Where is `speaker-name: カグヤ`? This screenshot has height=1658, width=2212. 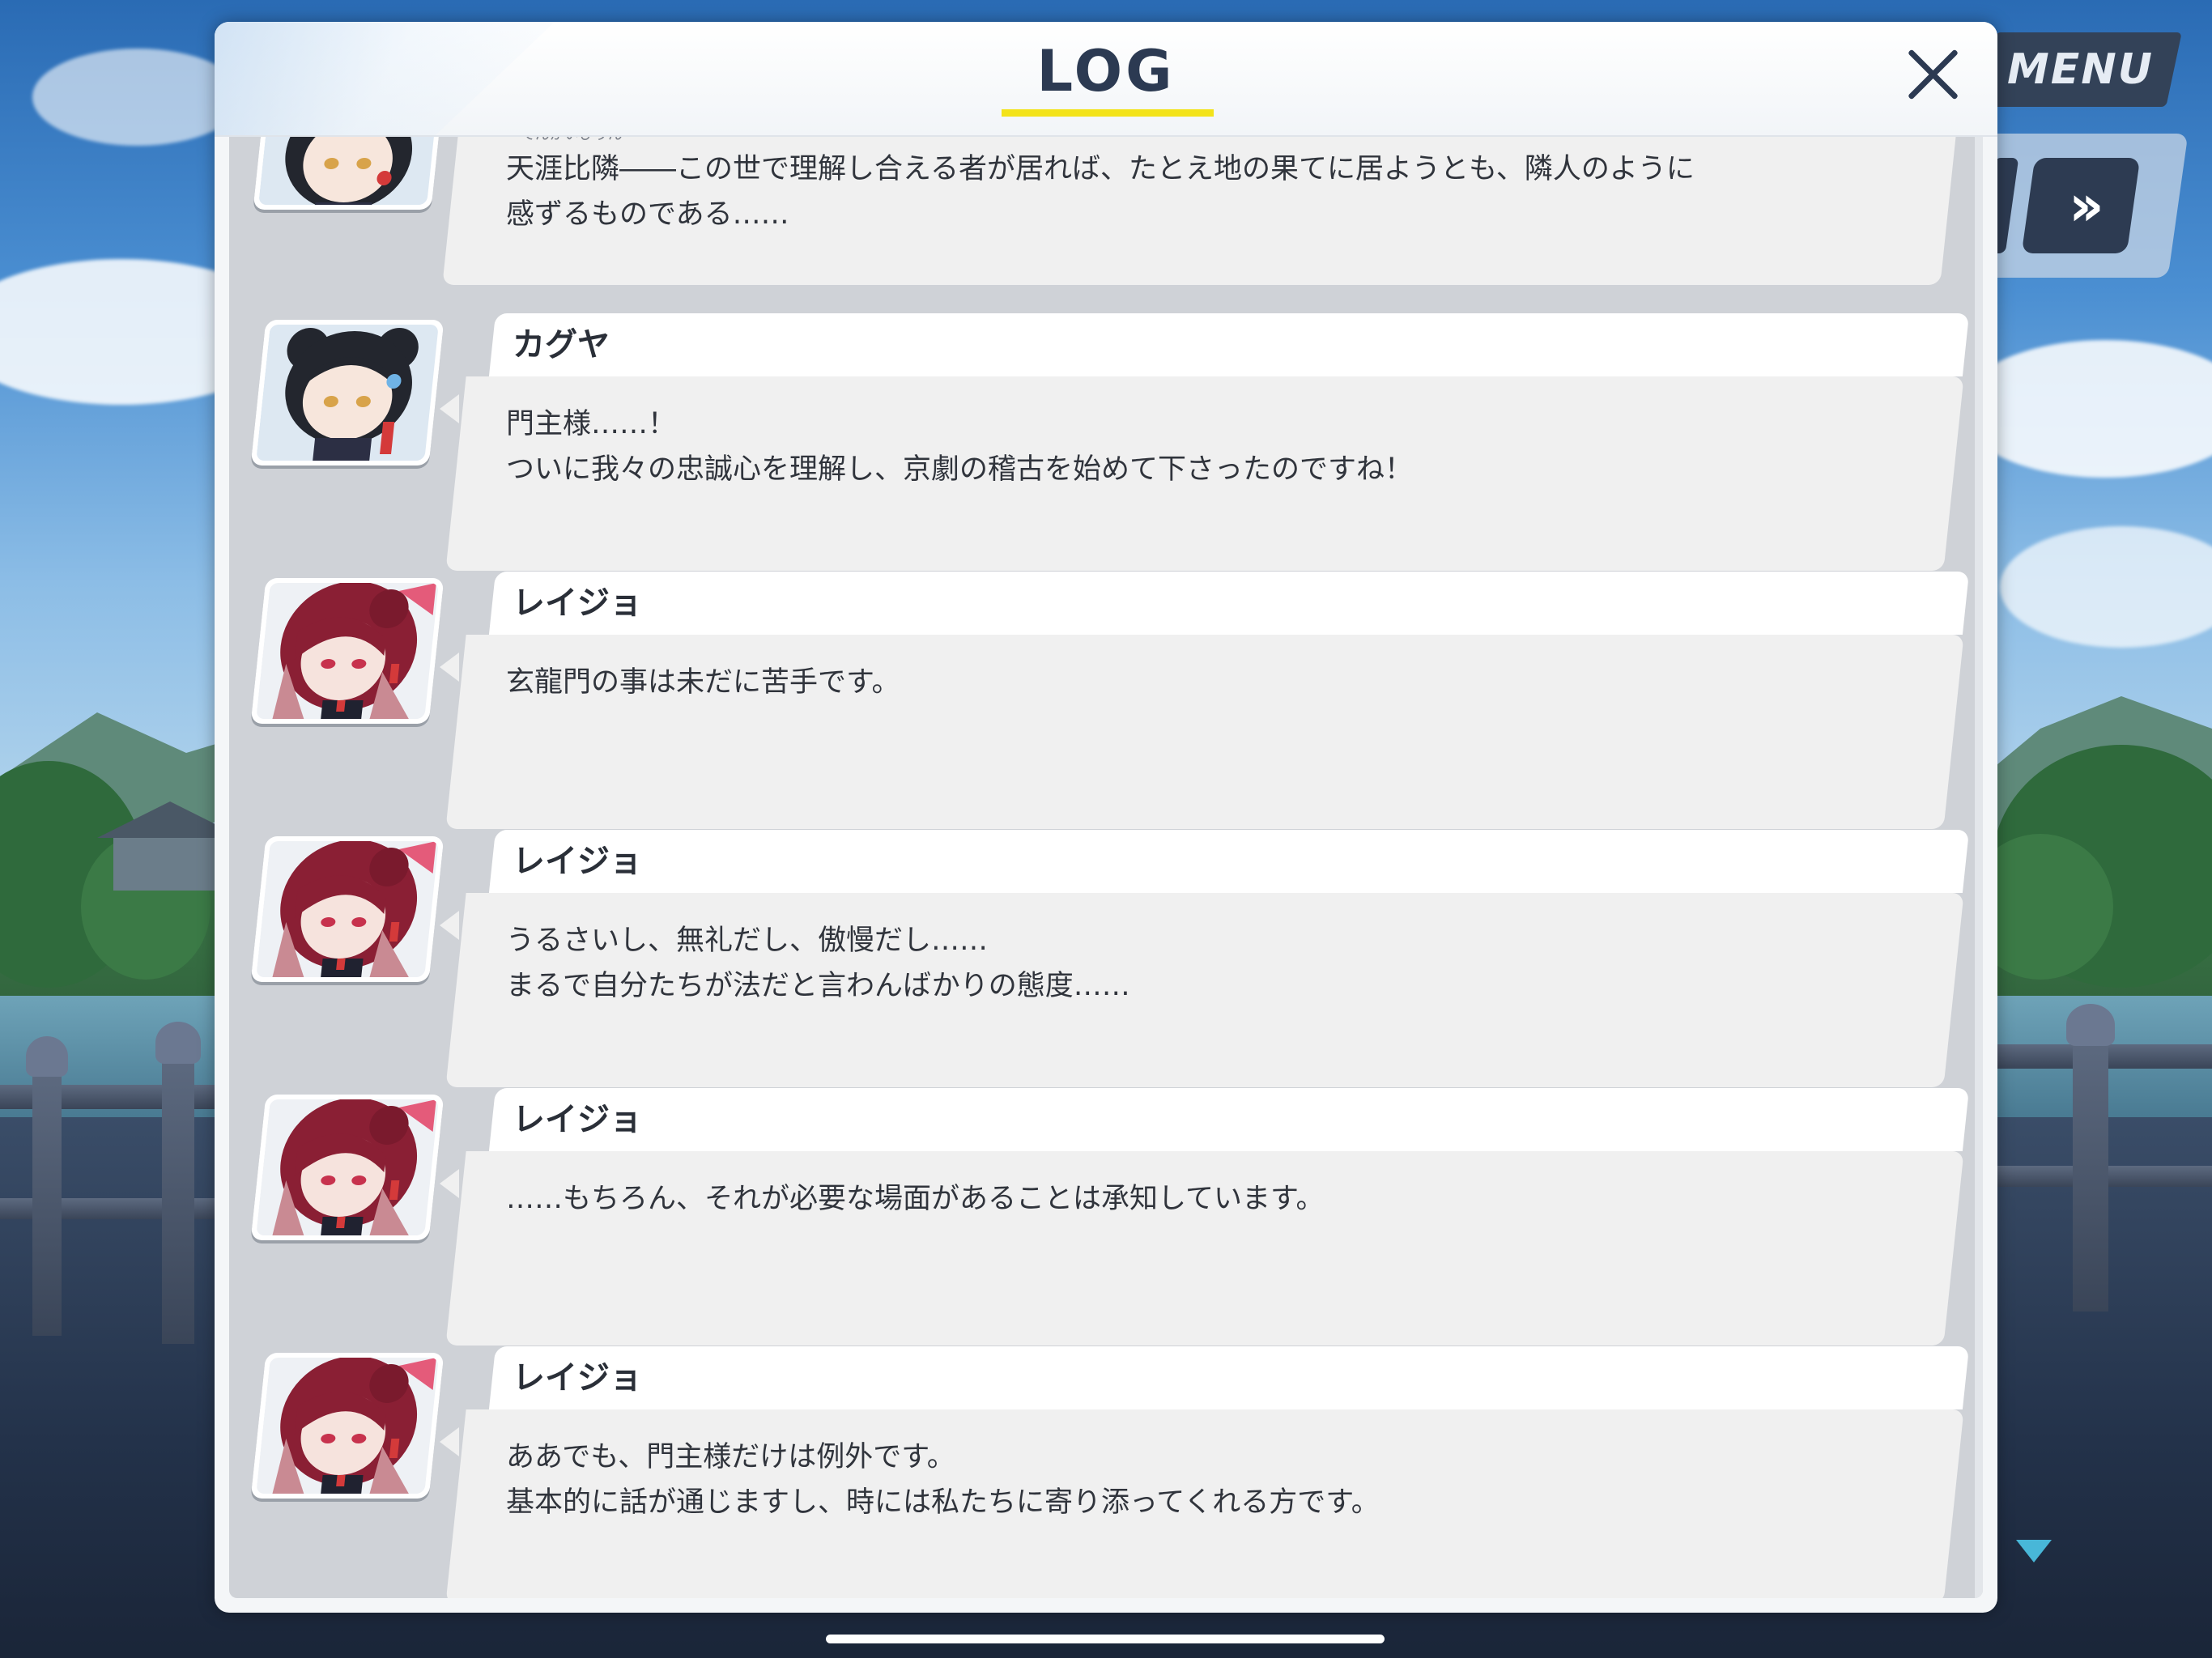
speaker-name: カグヤ is located at coordinates (561, 344).